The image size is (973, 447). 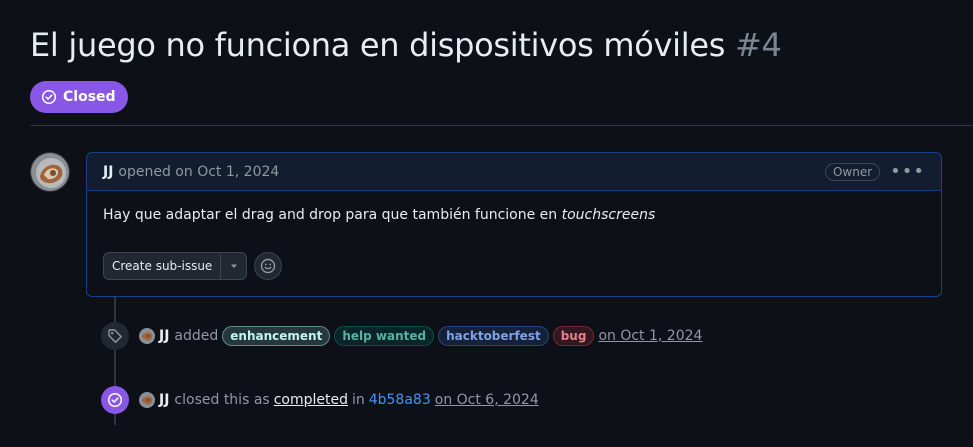 I want to click on commit-sha-link: 4b58a83, so click(x=400, y=400).